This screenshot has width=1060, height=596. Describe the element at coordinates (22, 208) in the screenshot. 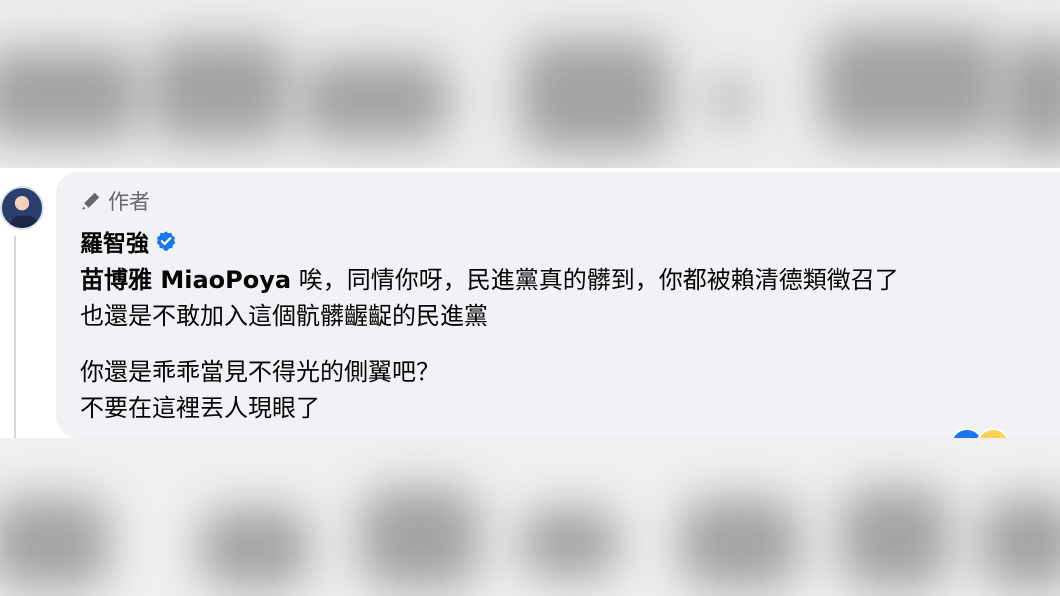

I see `avatar` at that location.